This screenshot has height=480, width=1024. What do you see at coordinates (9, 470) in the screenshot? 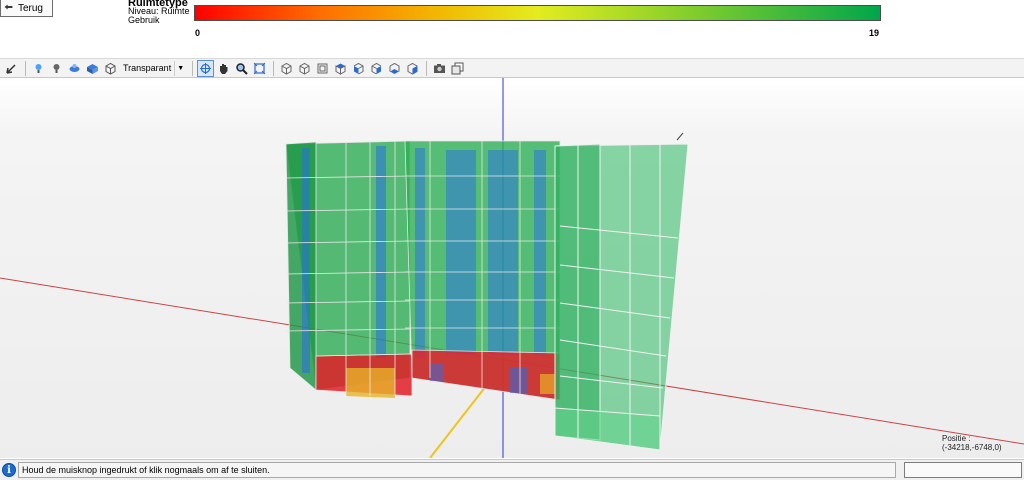
I see `info-icon: i` at bounding box center [9, 470].